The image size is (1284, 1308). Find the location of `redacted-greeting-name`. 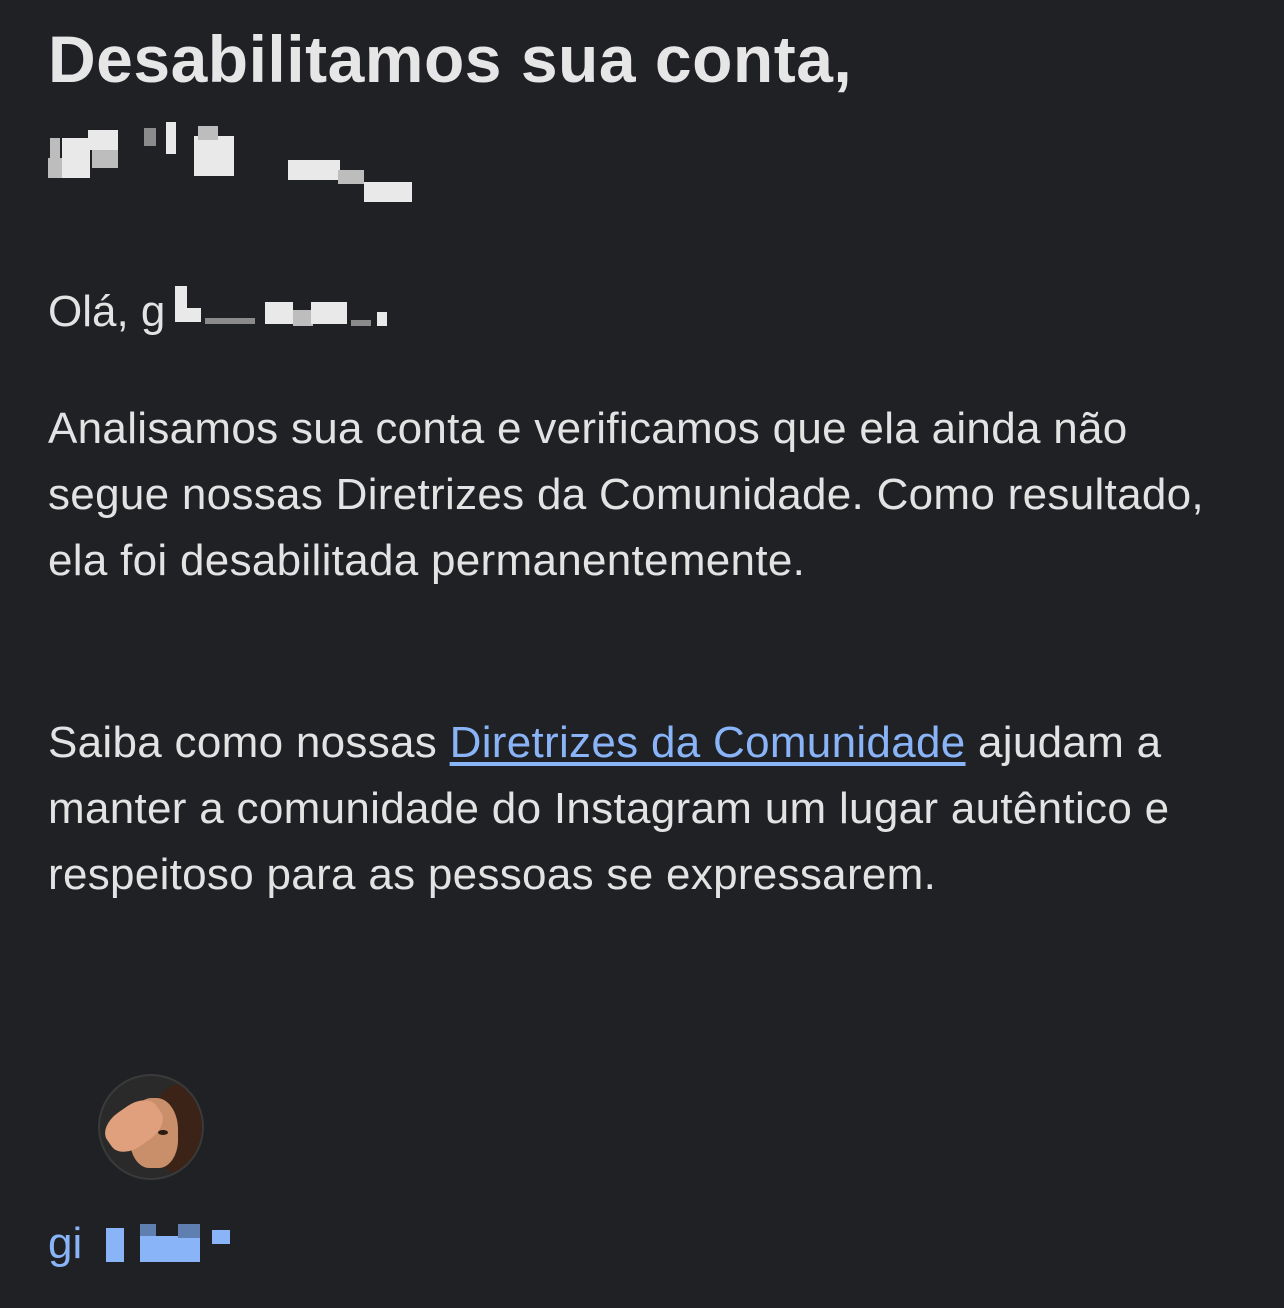

redacted-greeting-name is located at coordinates (285, 309).